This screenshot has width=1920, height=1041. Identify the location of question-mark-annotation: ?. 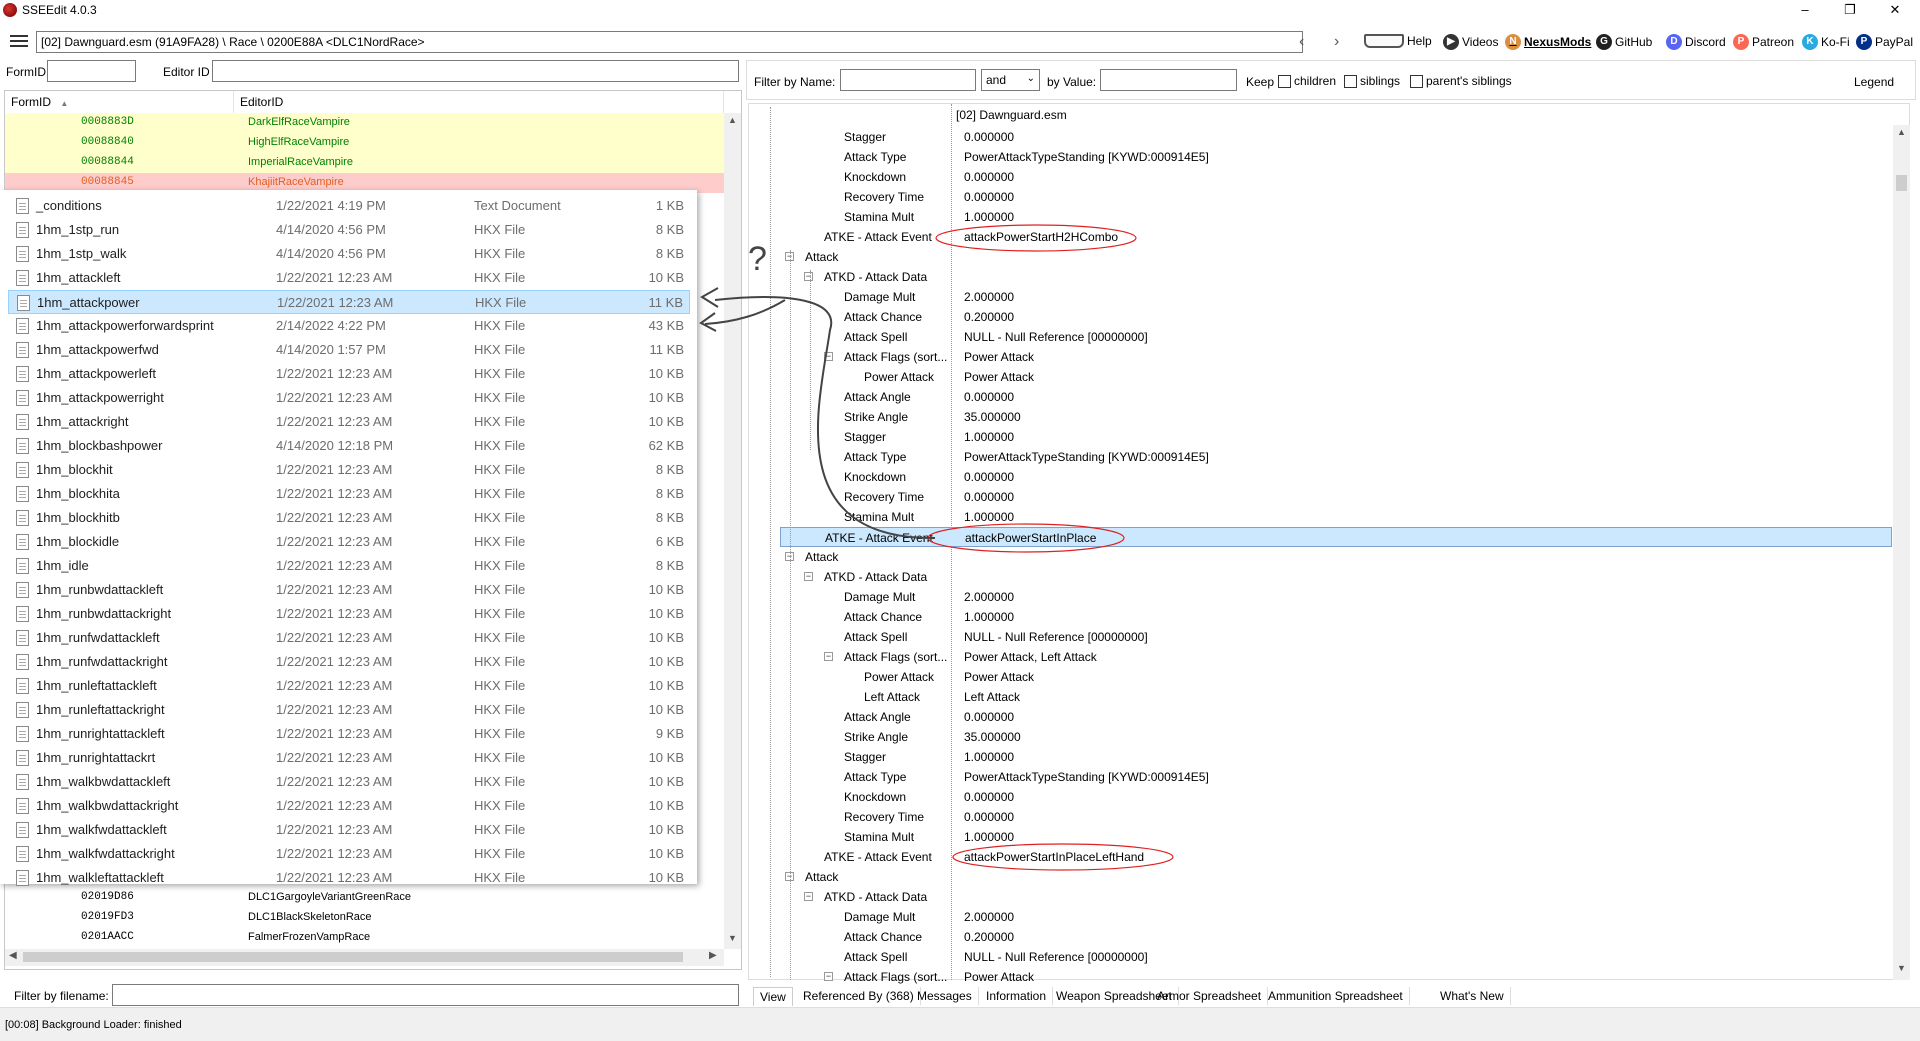
(757, 259).